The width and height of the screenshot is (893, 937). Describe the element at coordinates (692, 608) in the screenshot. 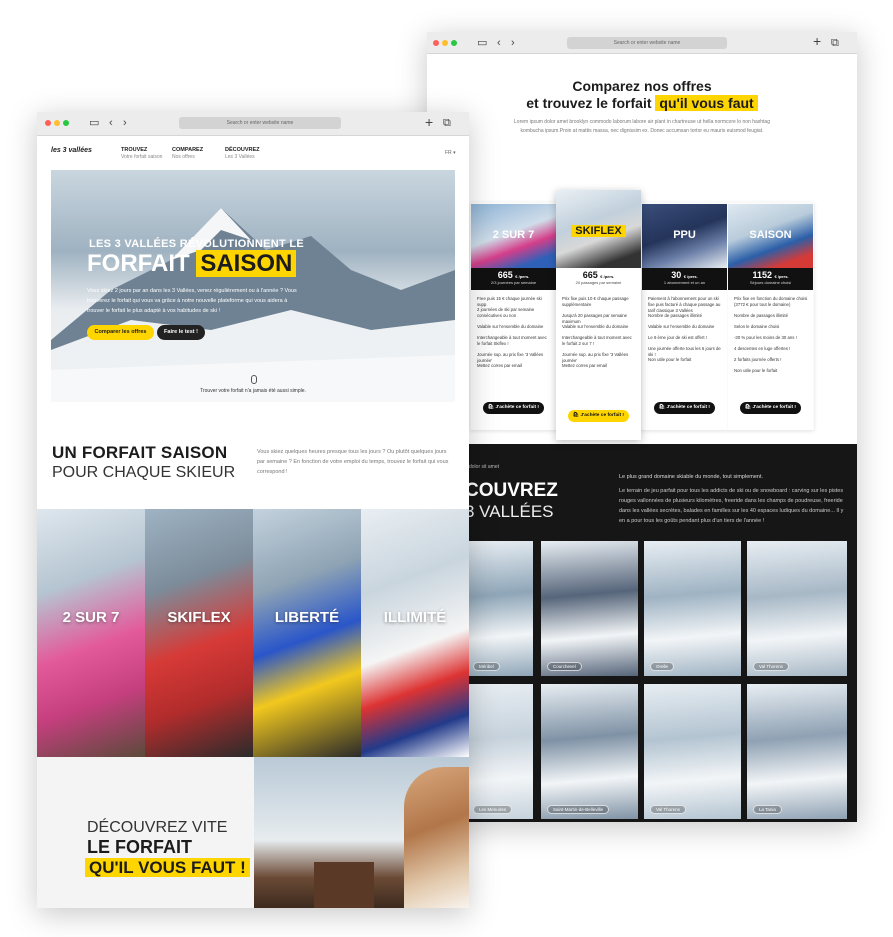

I see `resort-tile-2: Orelle` at that location.